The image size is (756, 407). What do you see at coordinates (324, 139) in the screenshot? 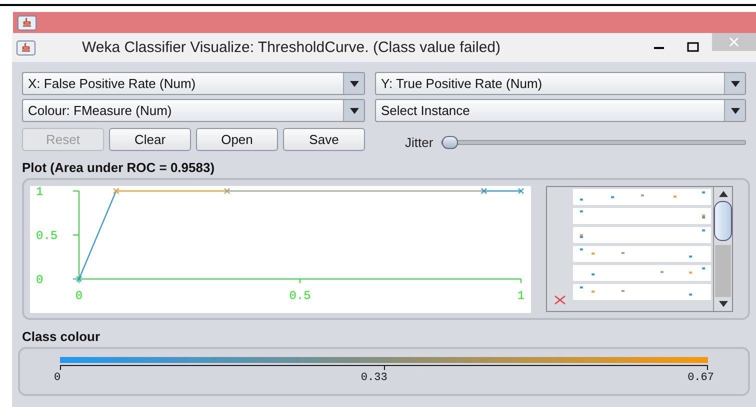
I see `button: Save` at bounding box center [324, 139].